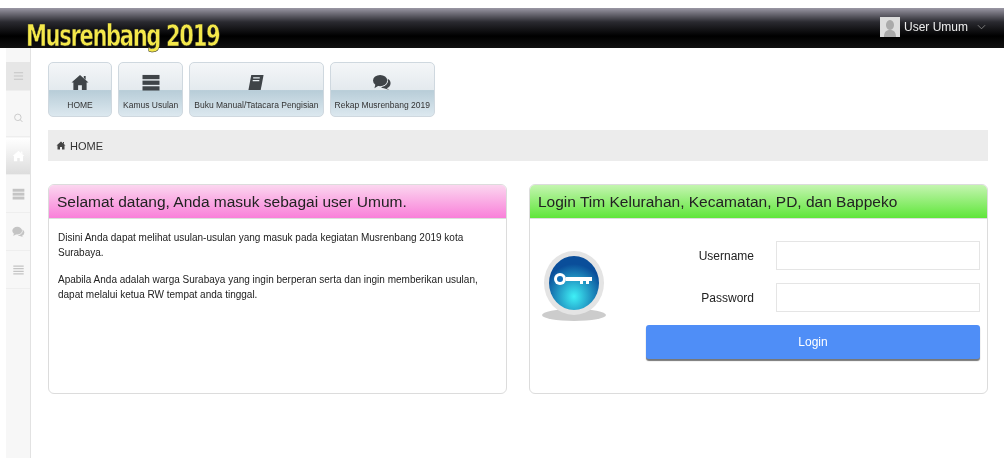 This screenshot has height=458, width=1004. What do you see at coordinates (890, 27) in the screenshot?
I see `avatar-icon` at bounding box center [890, 27].